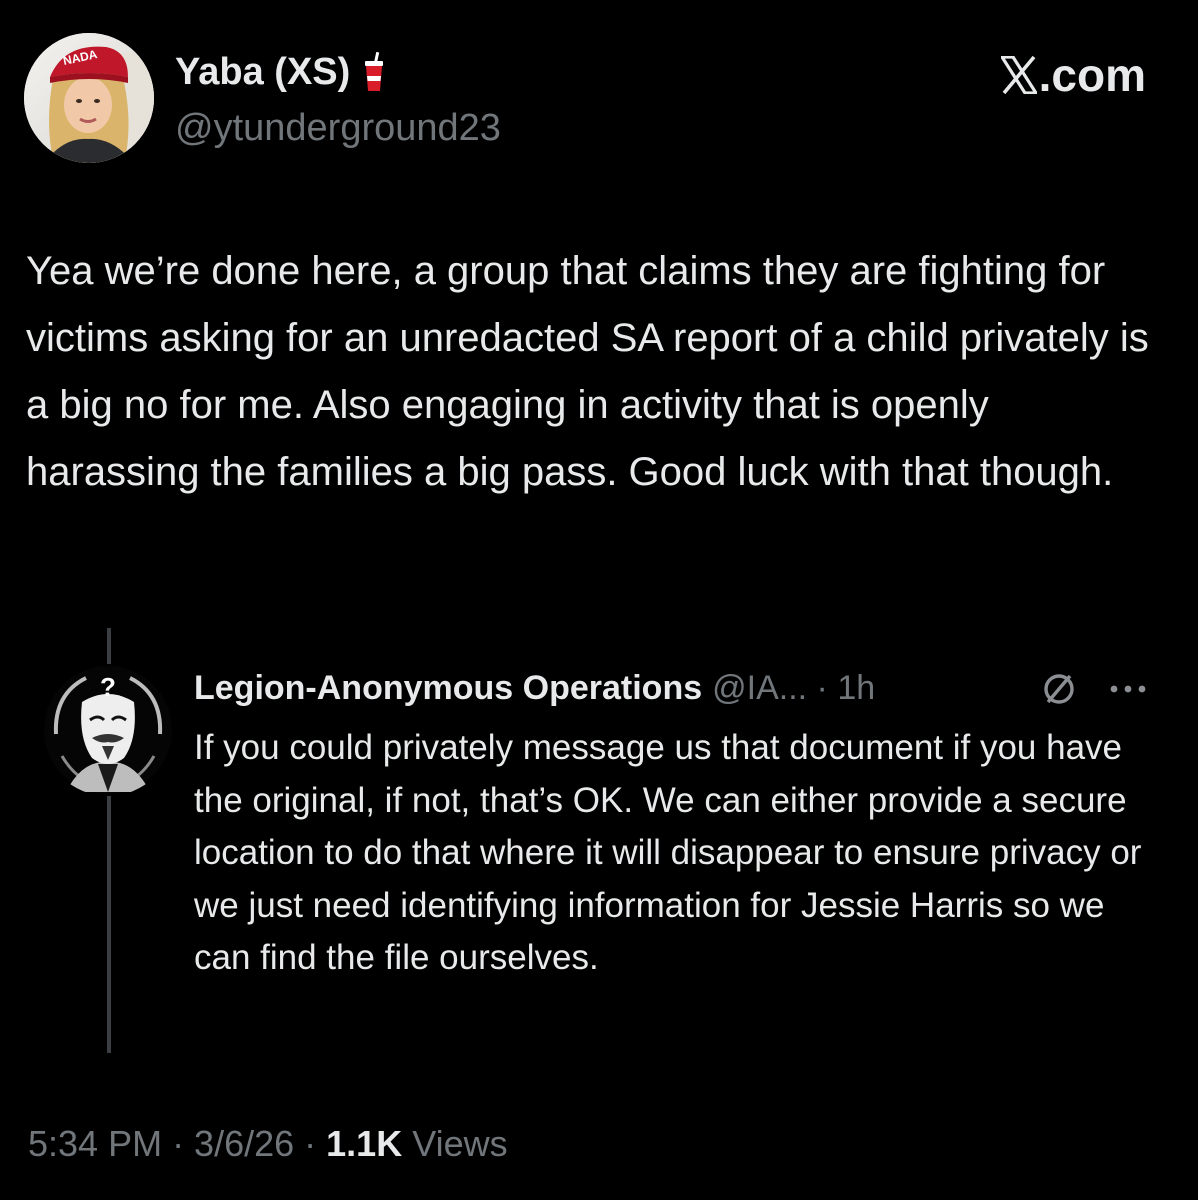  Describe the element at coordinates (177, 1143) in the screenshot. I see `tweet-timestamp: 5:34 PM · 3/6/26 ·` at that location.